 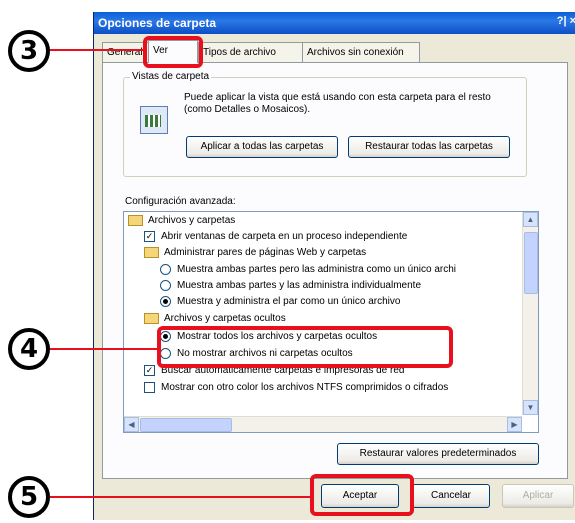 What do you see at coordinates (451, 496) in the screenshot?
I see `cancel-button: Cancelar` at bounding box center [451, 496].